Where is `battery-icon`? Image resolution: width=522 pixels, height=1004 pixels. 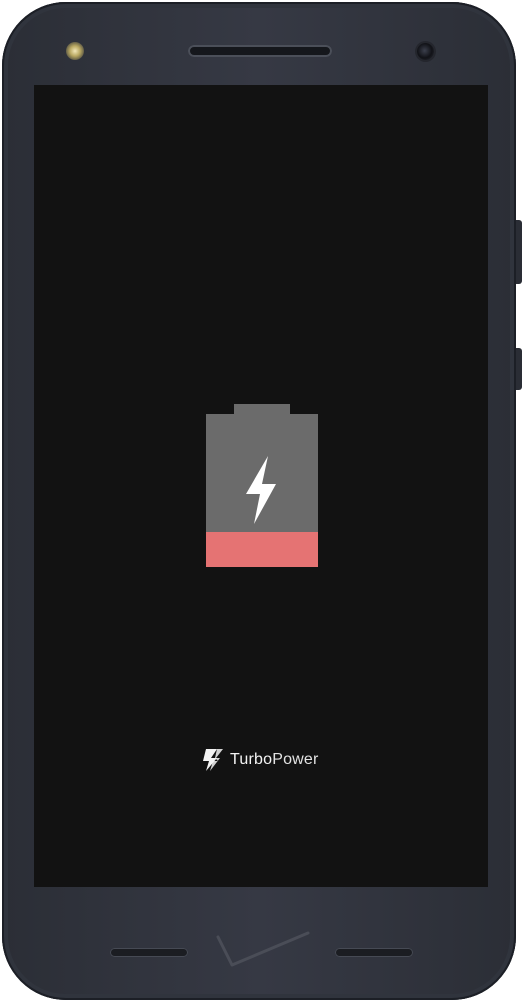 battery-icon is located at coordinates (262, 485).